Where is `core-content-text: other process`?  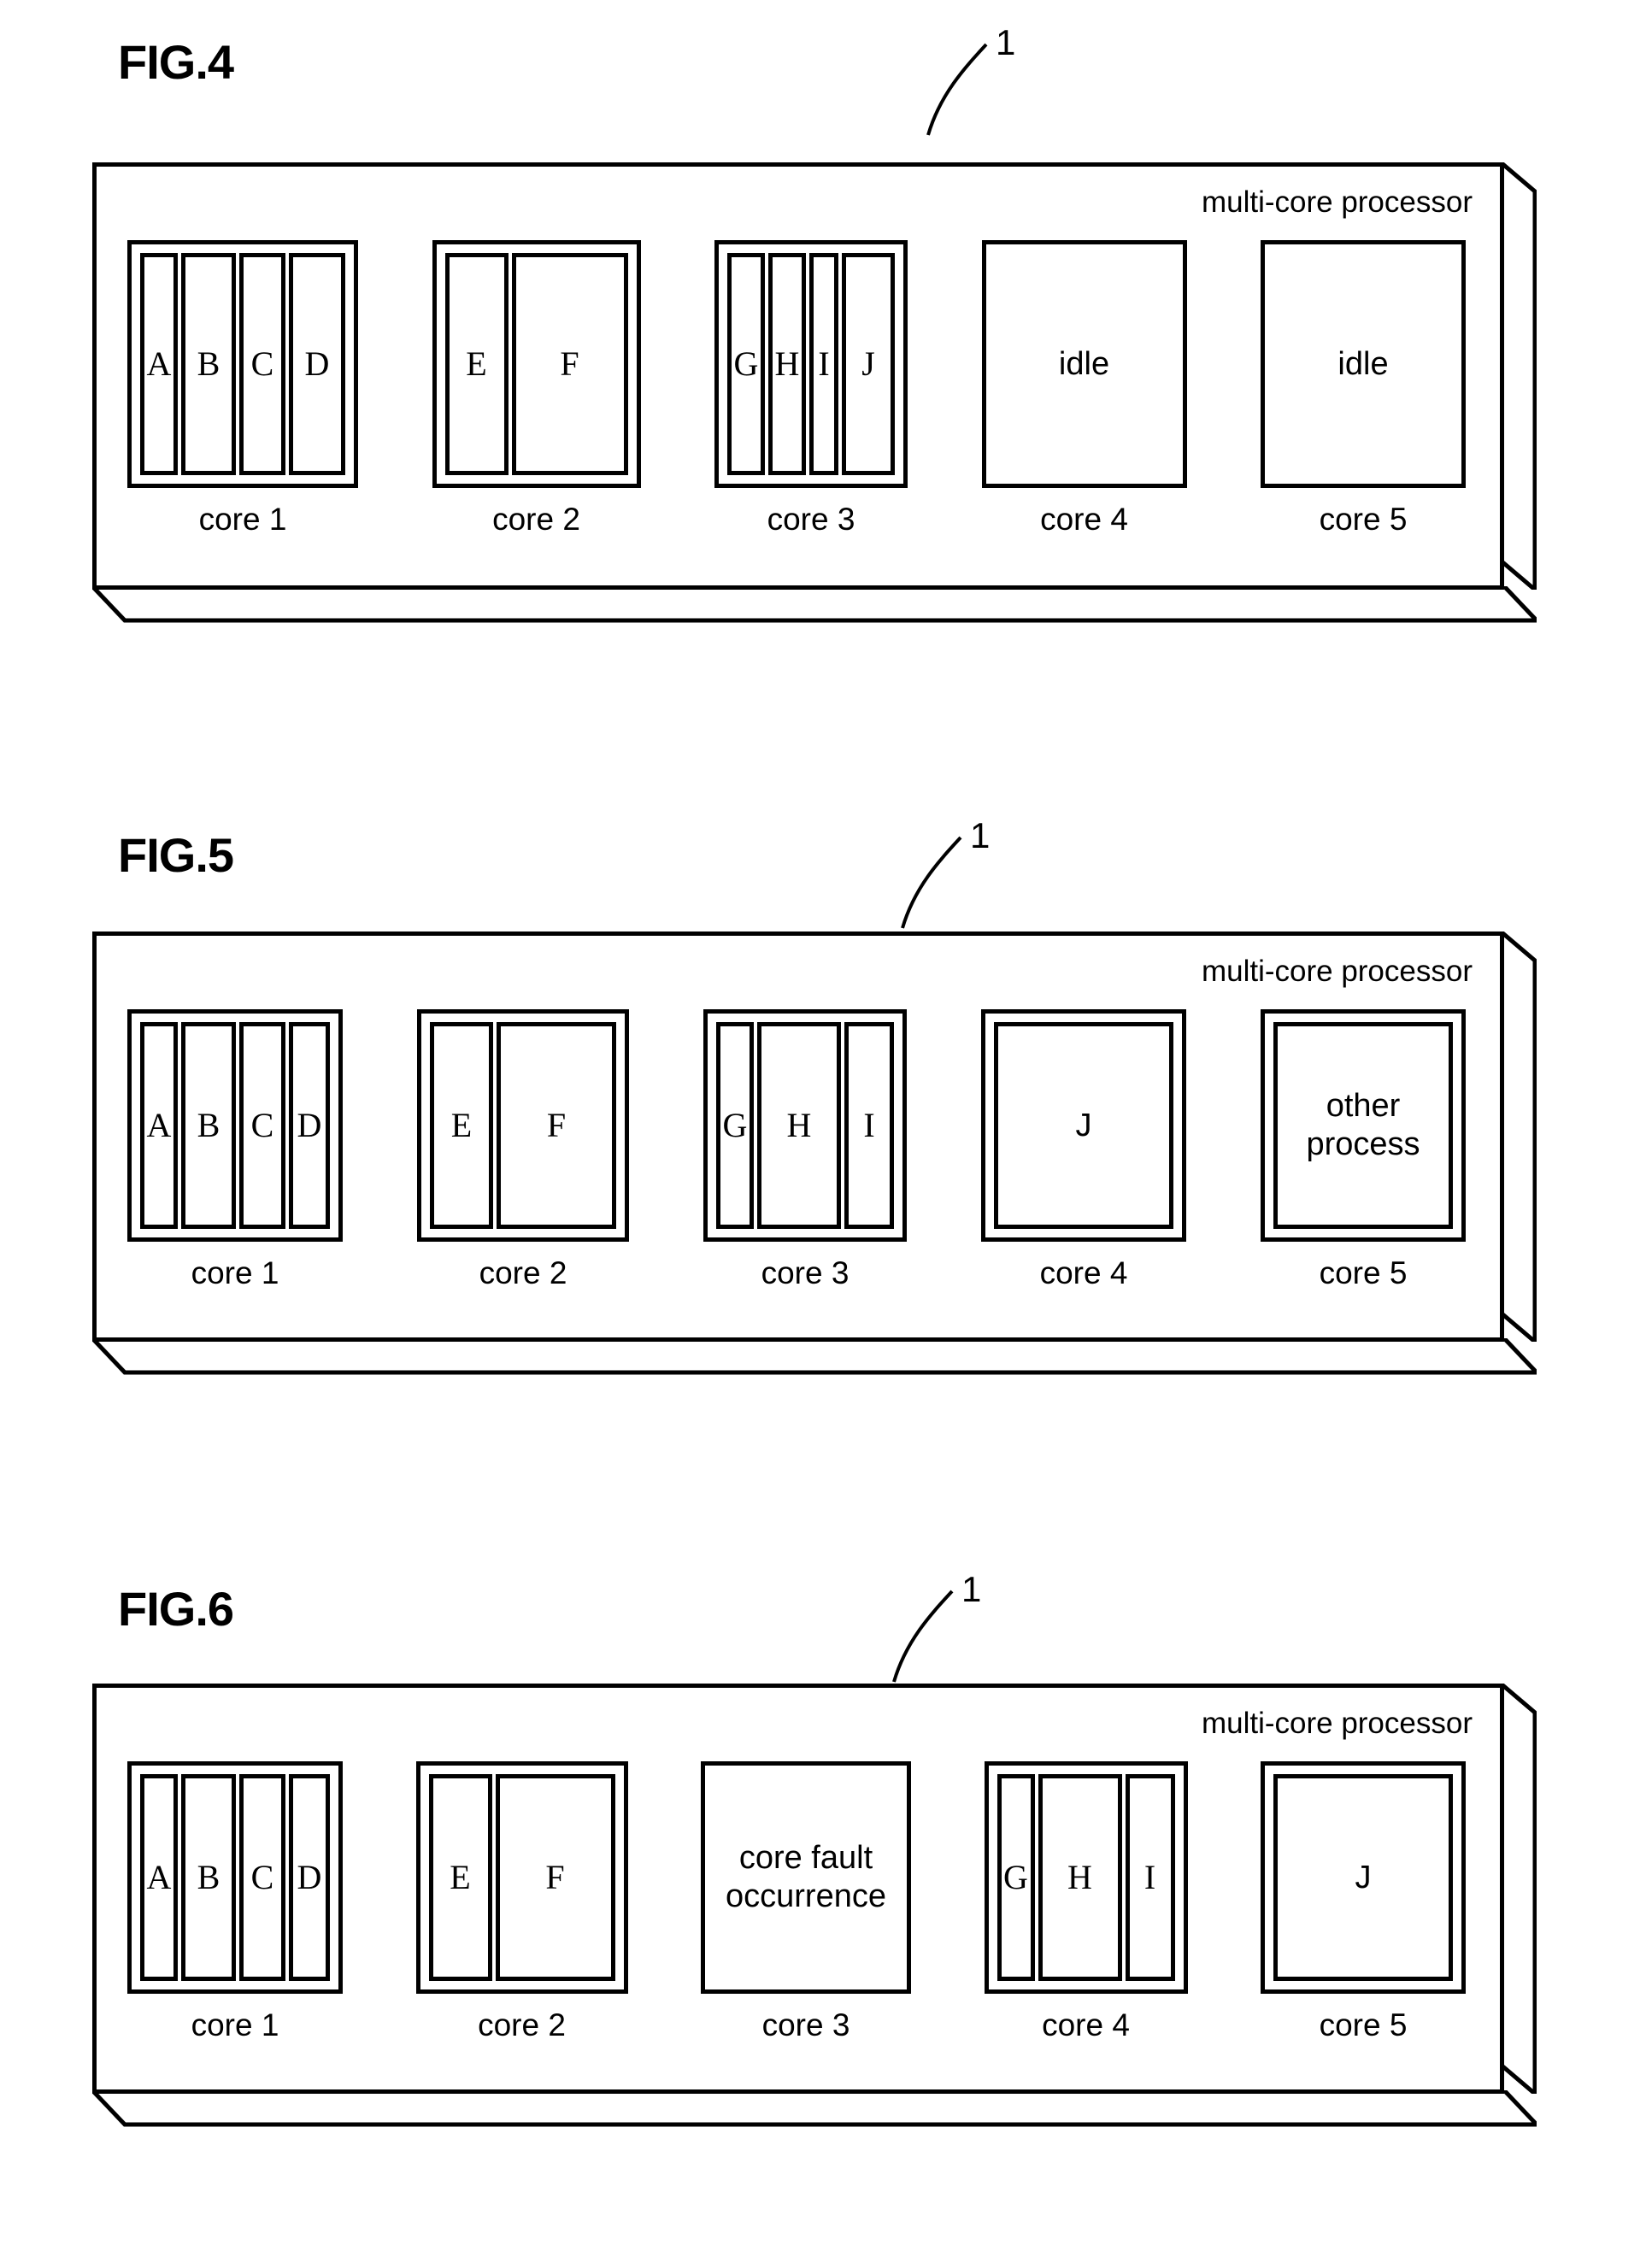
core-content-text: other process is located at coordinates (1363, 1125).